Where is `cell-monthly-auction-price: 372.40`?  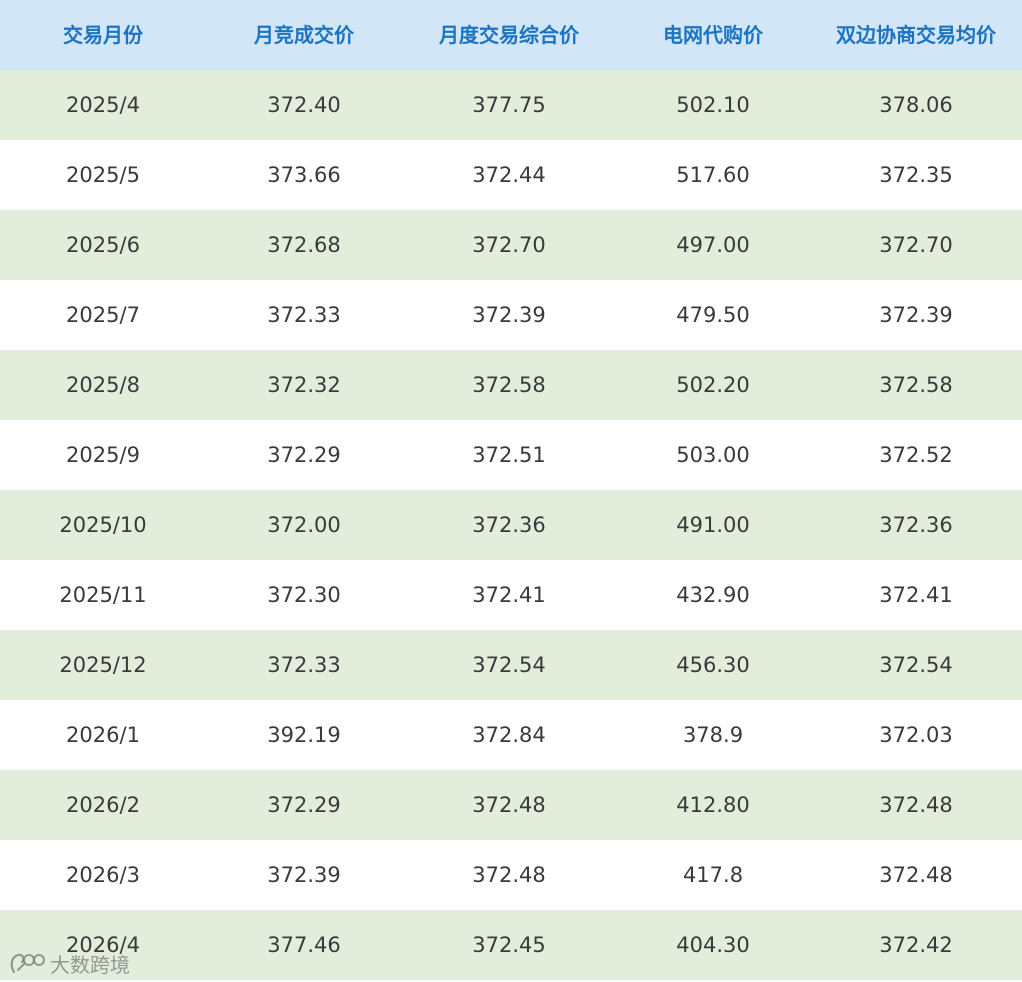
cell-monthly-auction-price: 372.40 is located at coordinates (304, 105).